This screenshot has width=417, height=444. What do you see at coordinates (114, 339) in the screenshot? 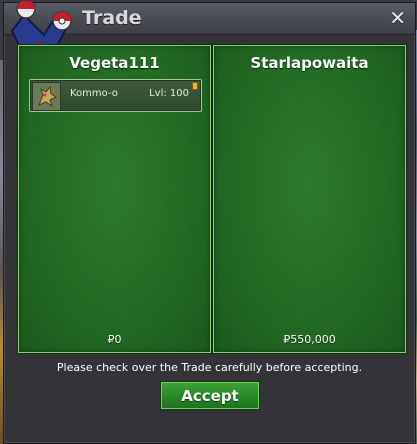
I see `currency-amount: ₽0` at bounding box center [114, 339].